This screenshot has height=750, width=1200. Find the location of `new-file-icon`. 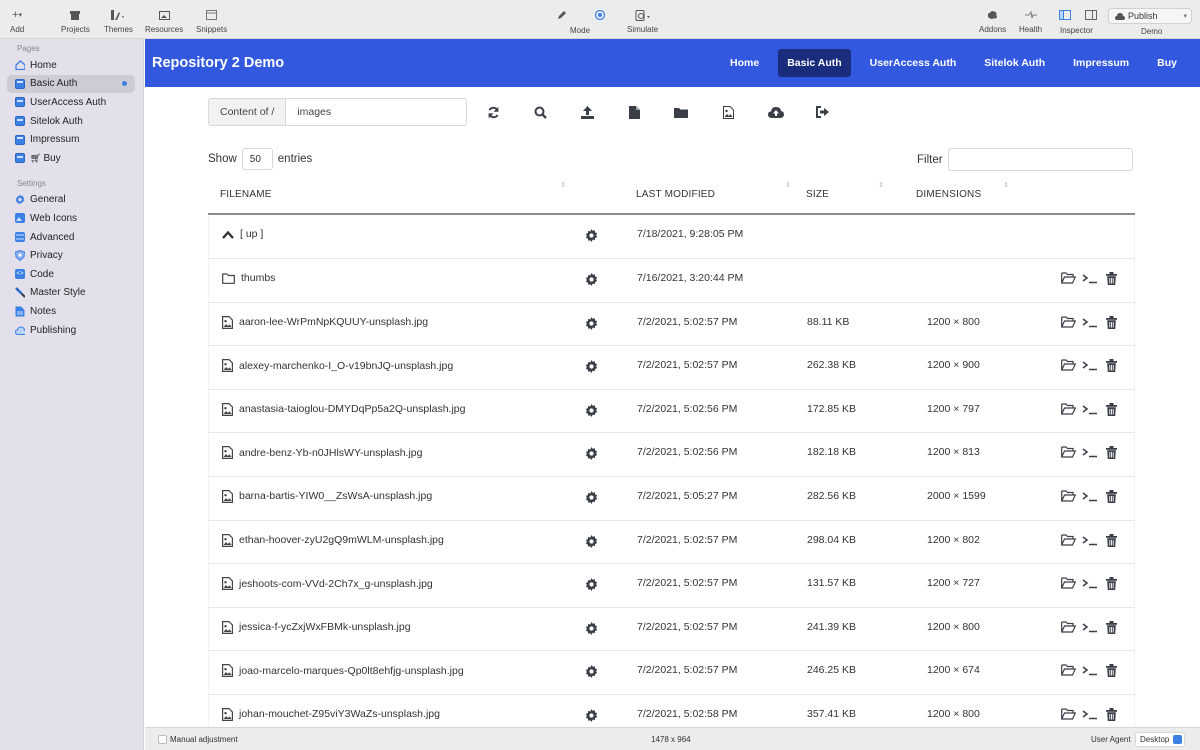

new-file-icon is located at coordinates (634, 112).